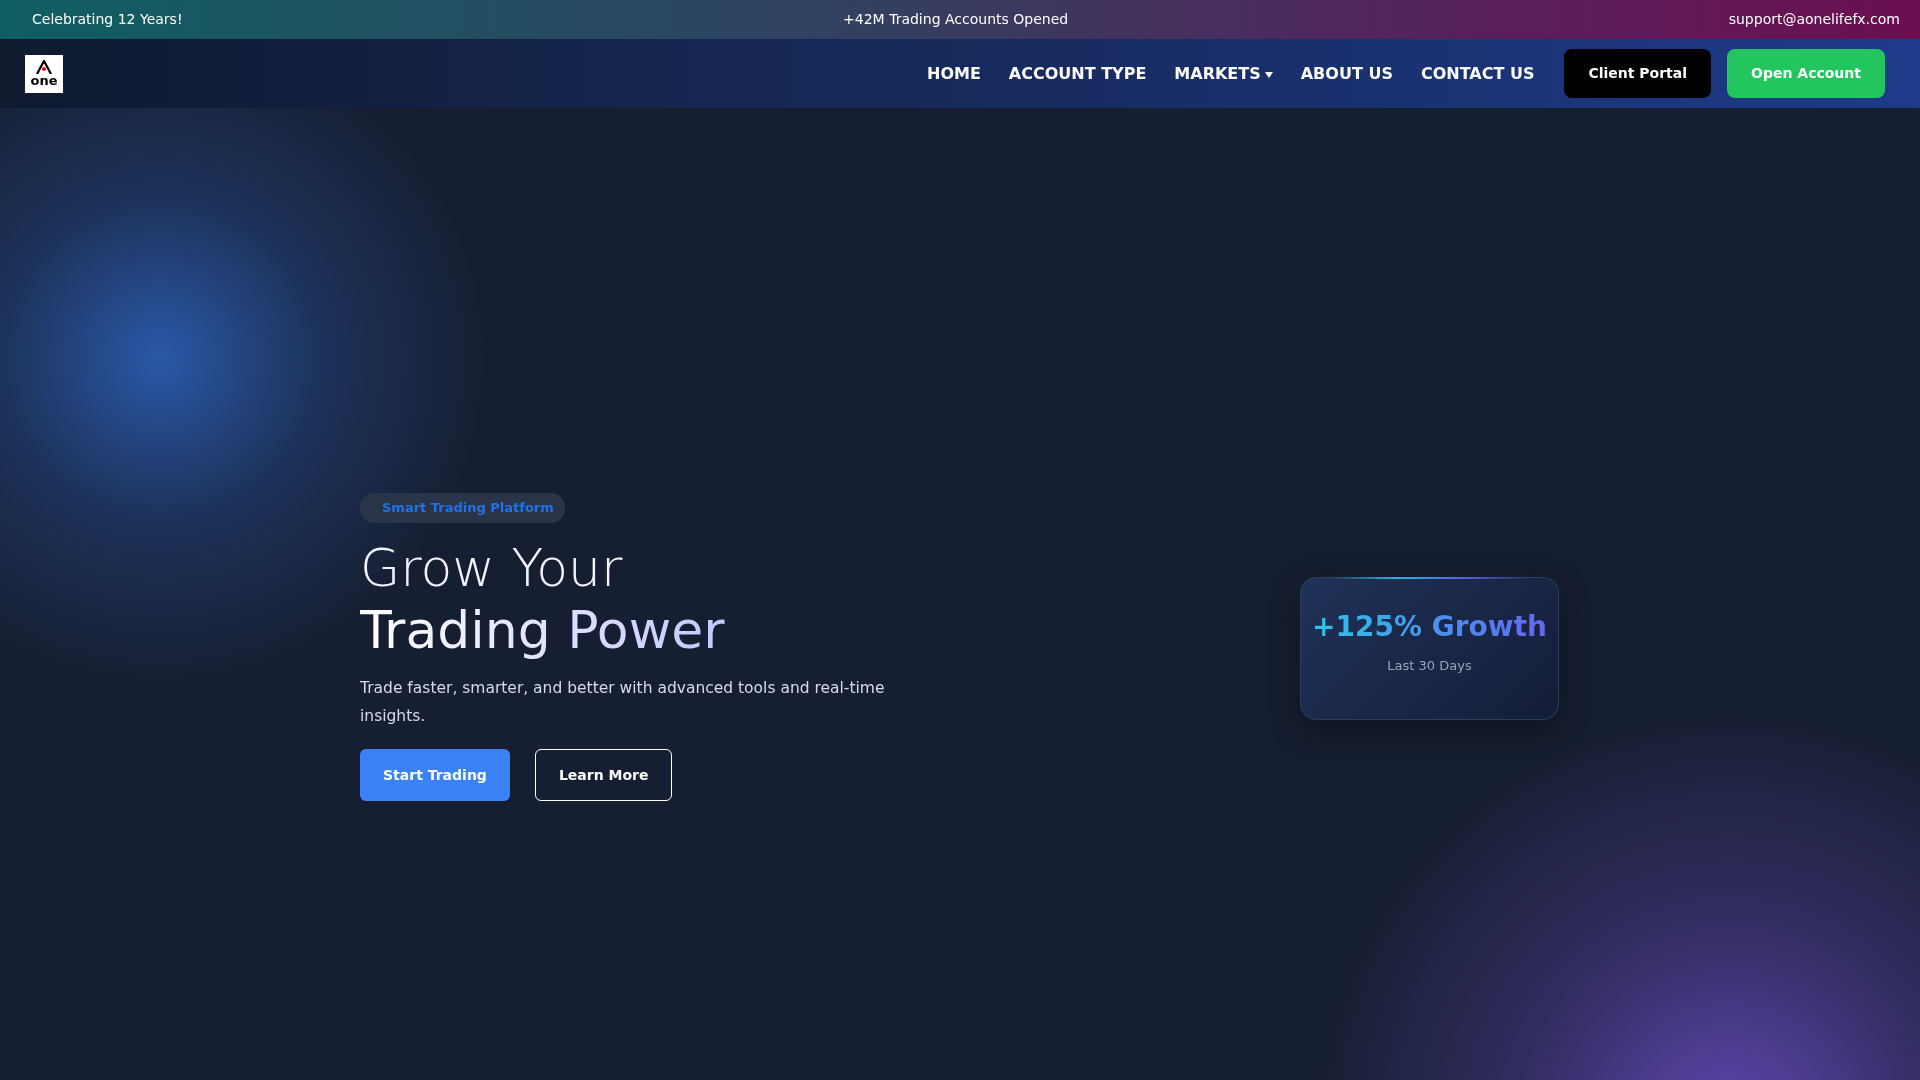 The width and height of the screenshot is (1920, 1080). I want to click on nav-link: HOME, so click(954, 73).